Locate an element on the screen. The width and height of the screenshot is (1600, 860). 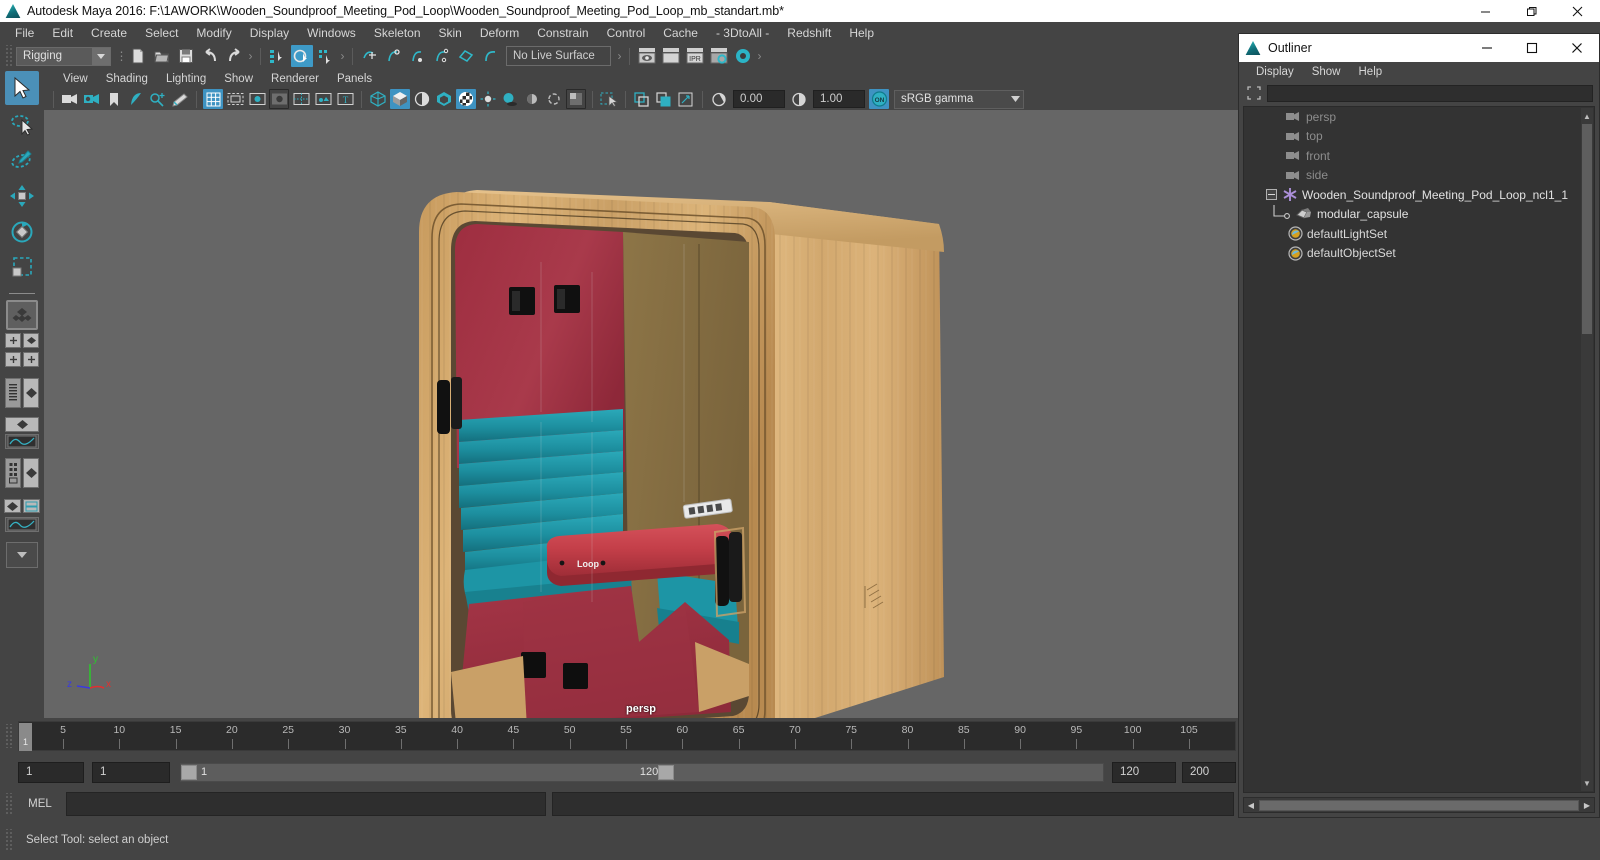
range-slider: 1 120 is located at coordinates (642, 772).